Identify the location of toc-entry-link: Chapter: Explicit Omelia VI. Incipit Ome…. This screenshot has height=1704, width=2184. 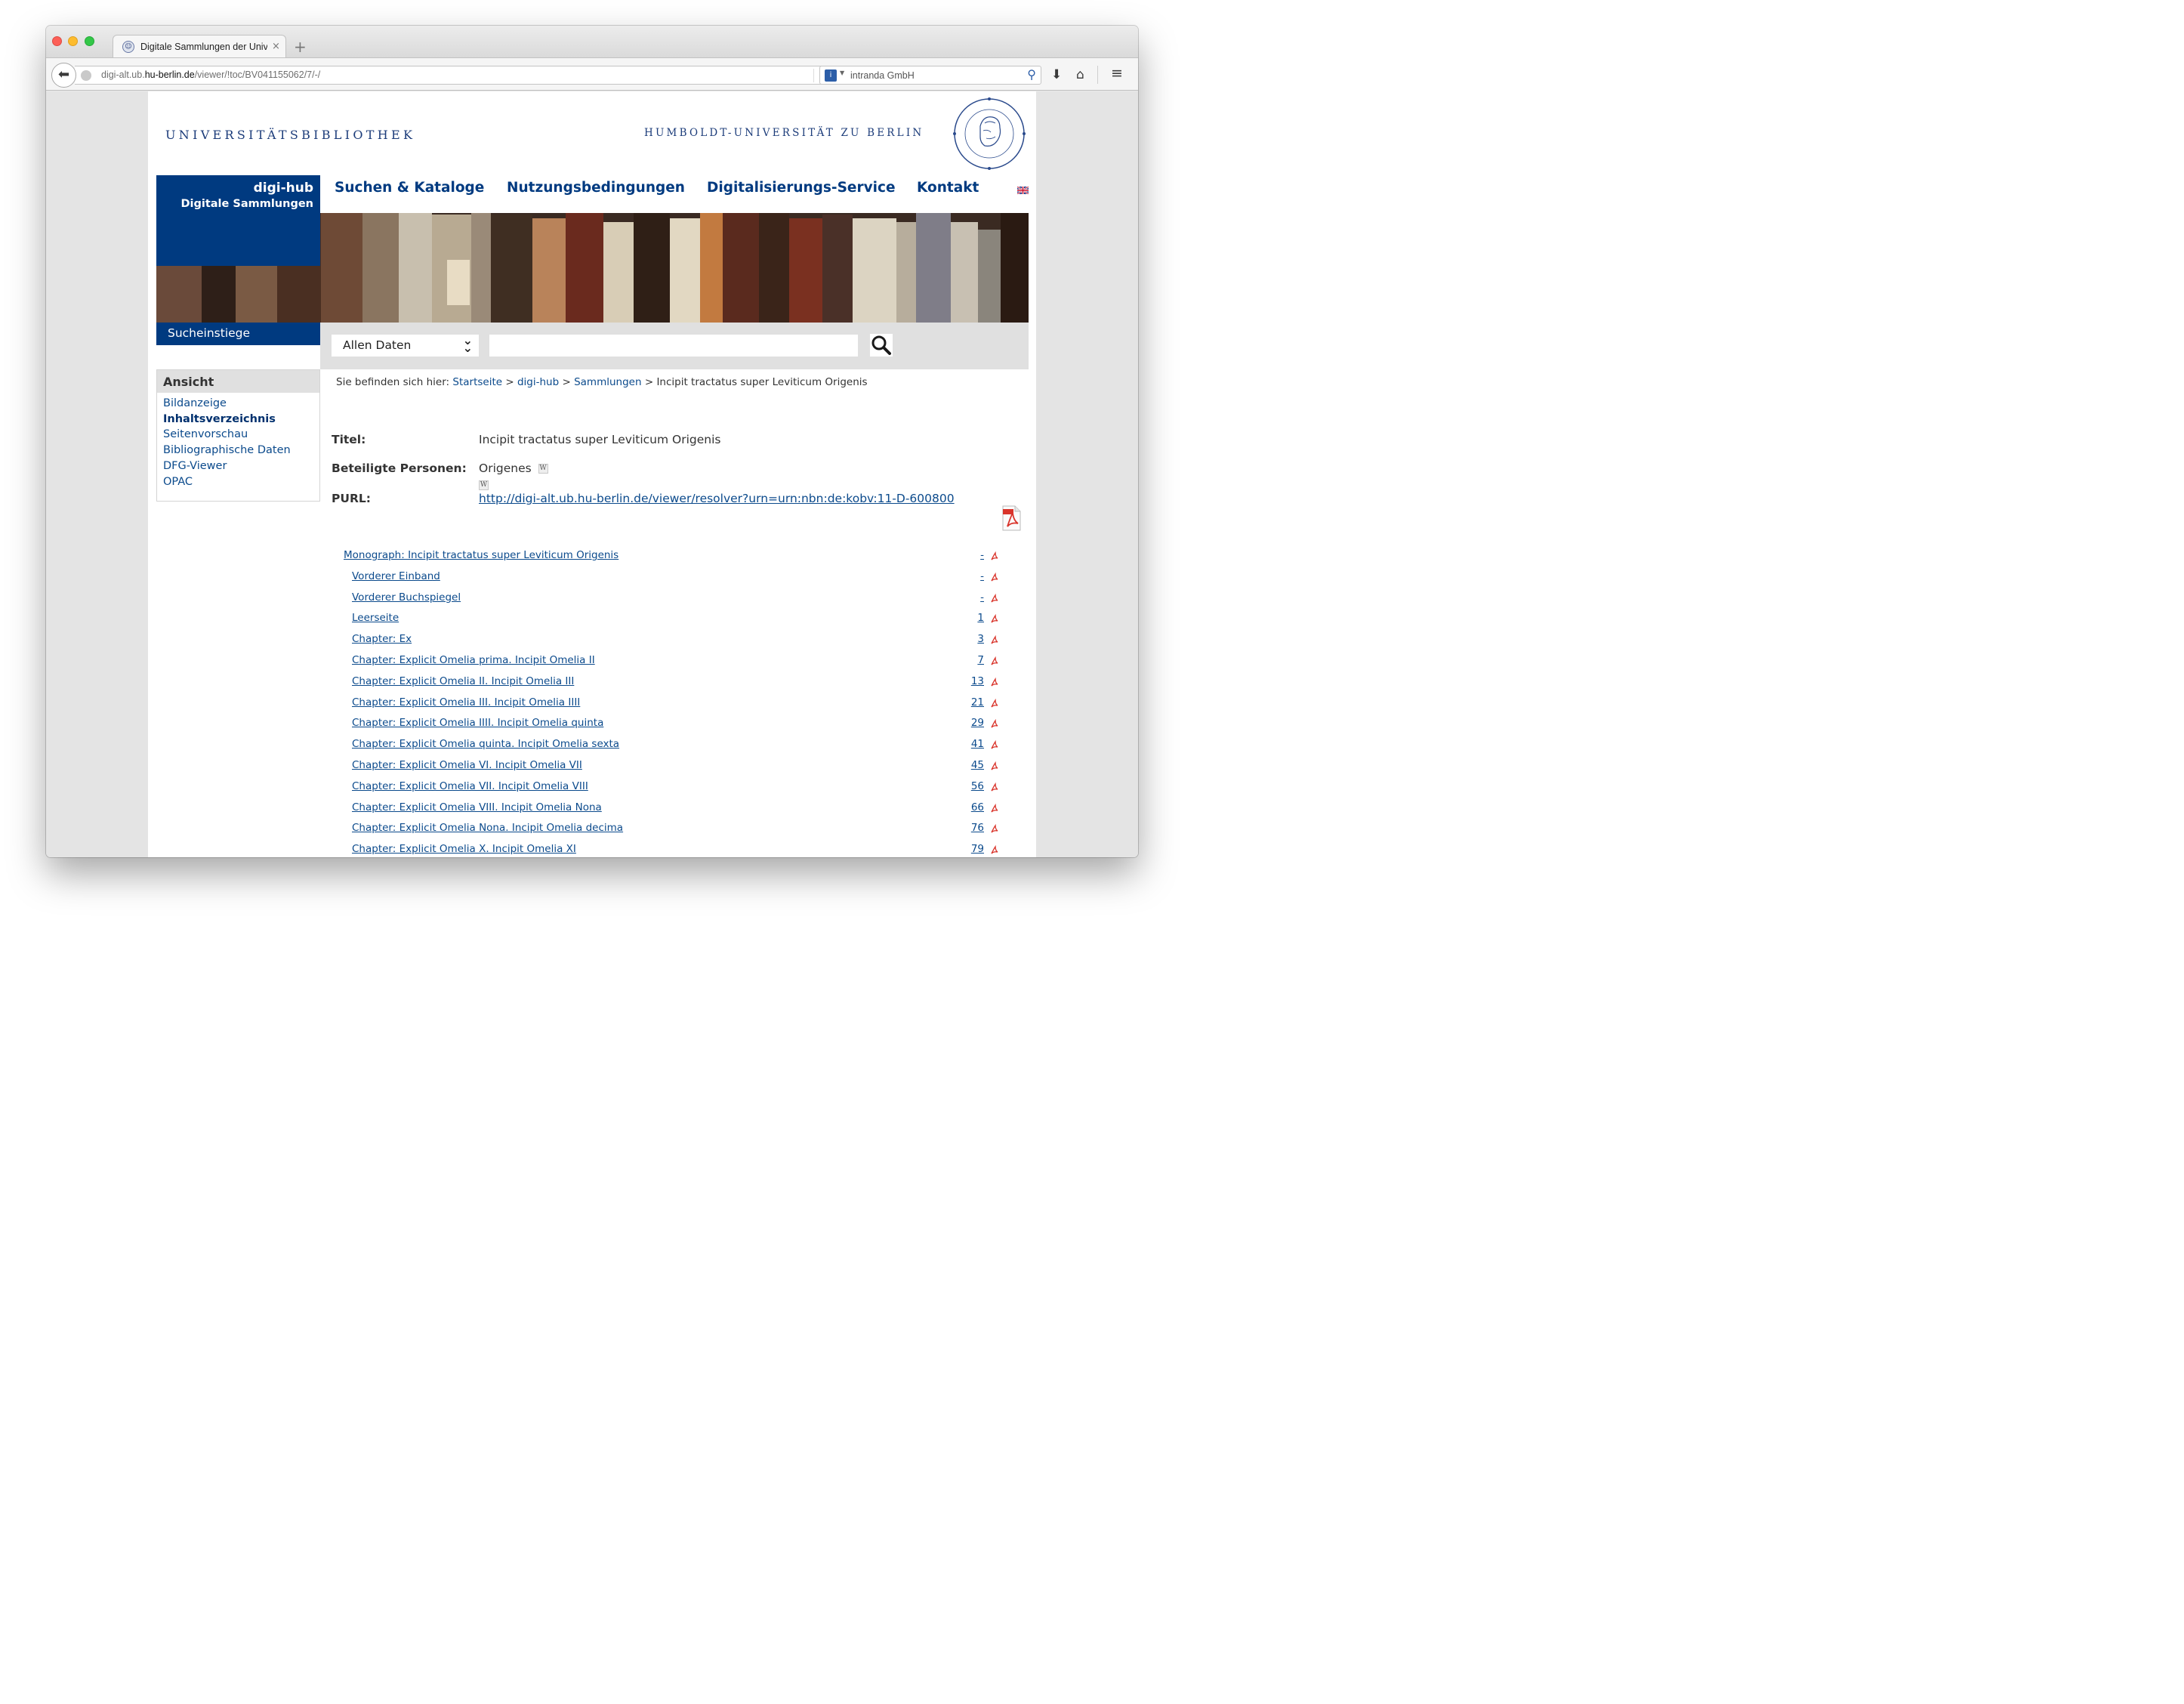
(467, 765).